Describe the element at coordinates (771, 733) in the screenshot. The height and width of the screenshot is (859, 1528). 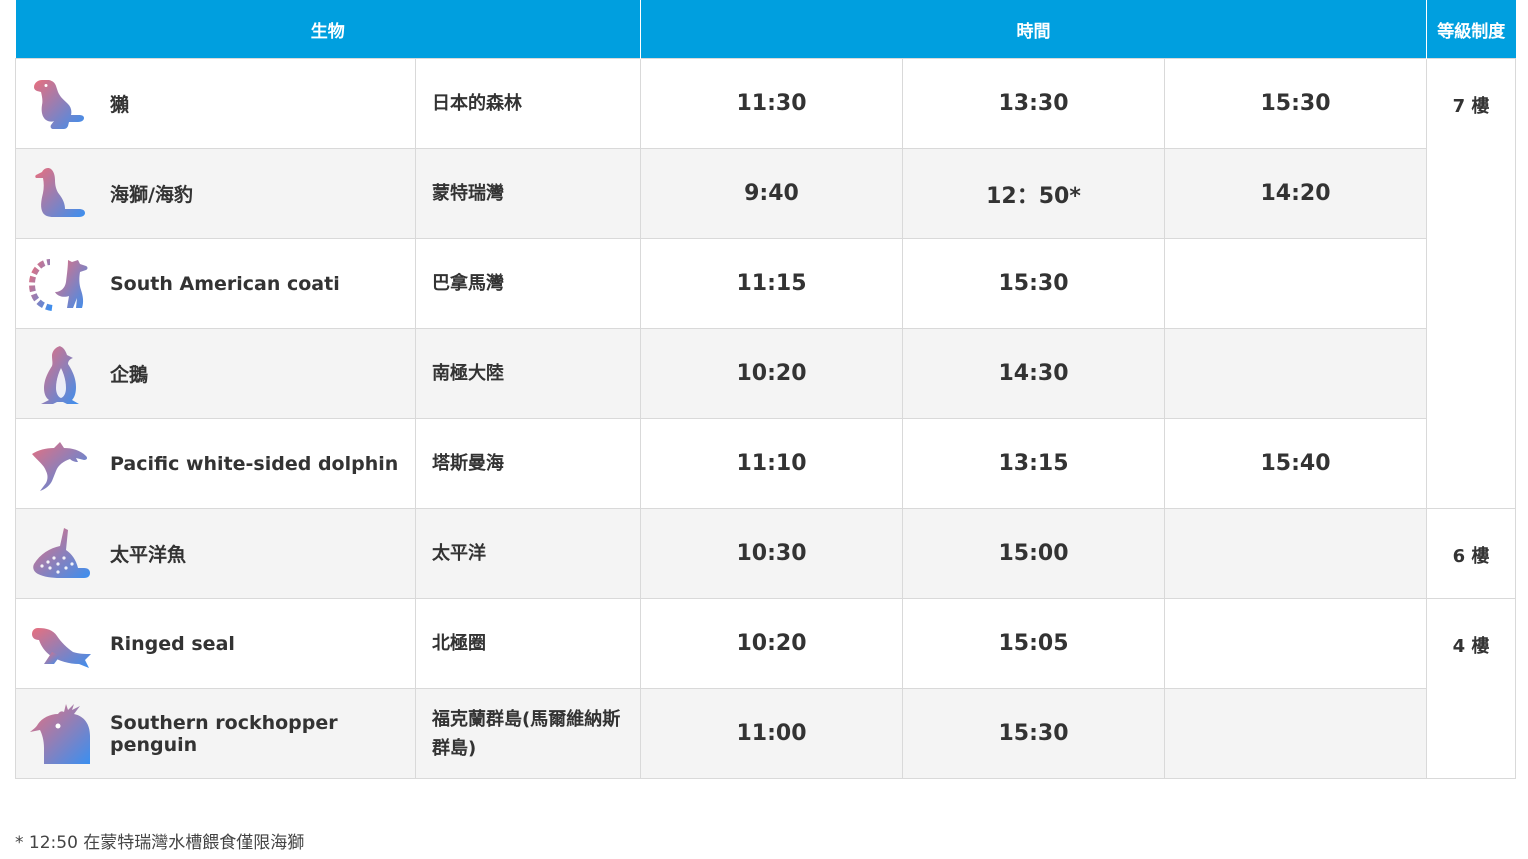
I see `time-cell: 11:00` at that location.